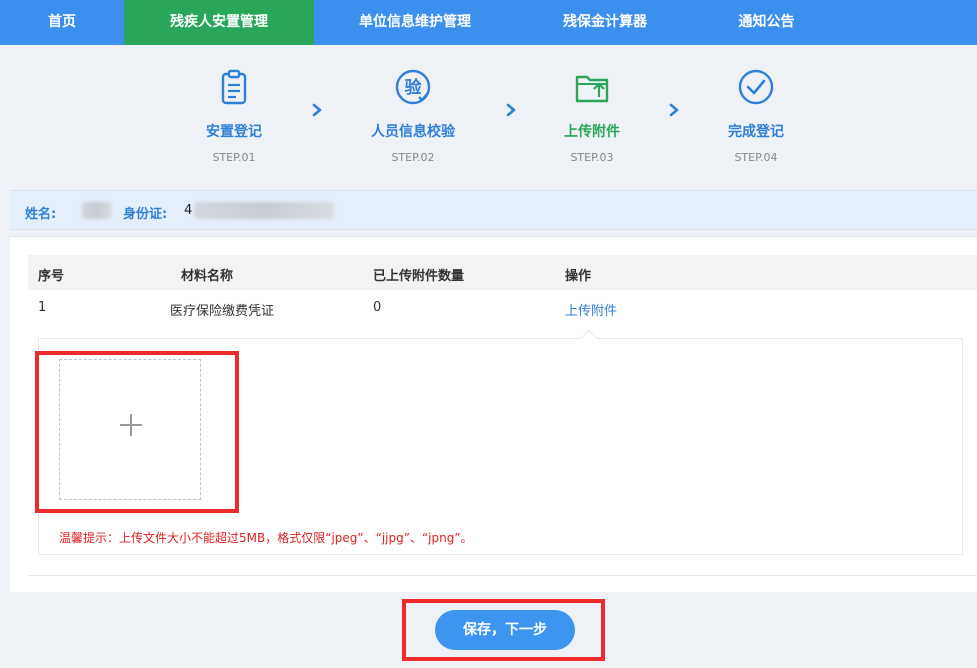 This screenshot has width=977, height=668. I want to click on folder-upload-icon, so click(592, 89).